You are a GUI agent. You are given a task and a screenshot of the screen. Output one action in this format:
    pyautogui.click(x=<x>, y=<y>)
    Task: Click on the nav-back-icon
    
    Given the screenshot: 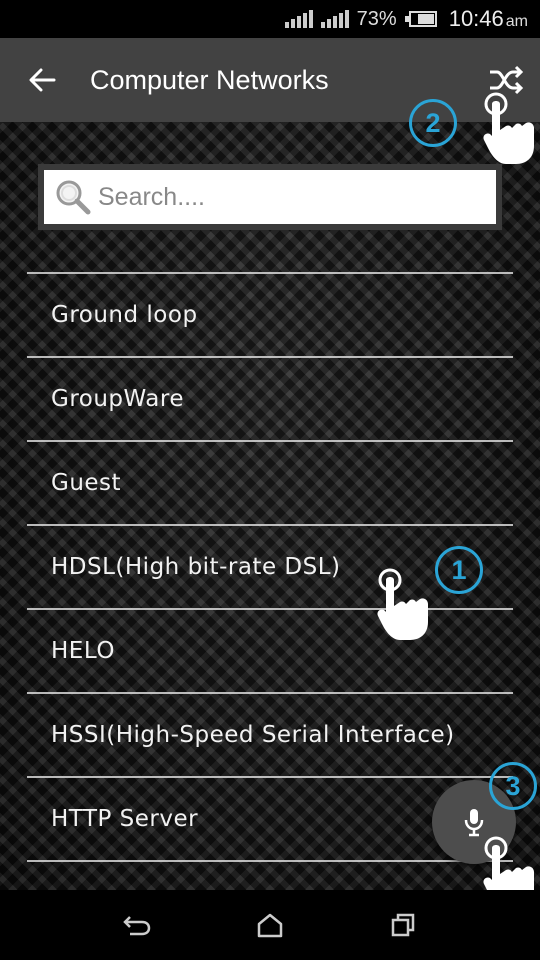 What is the action you would take?
    pyautogui.click(x=136, y=926)
    